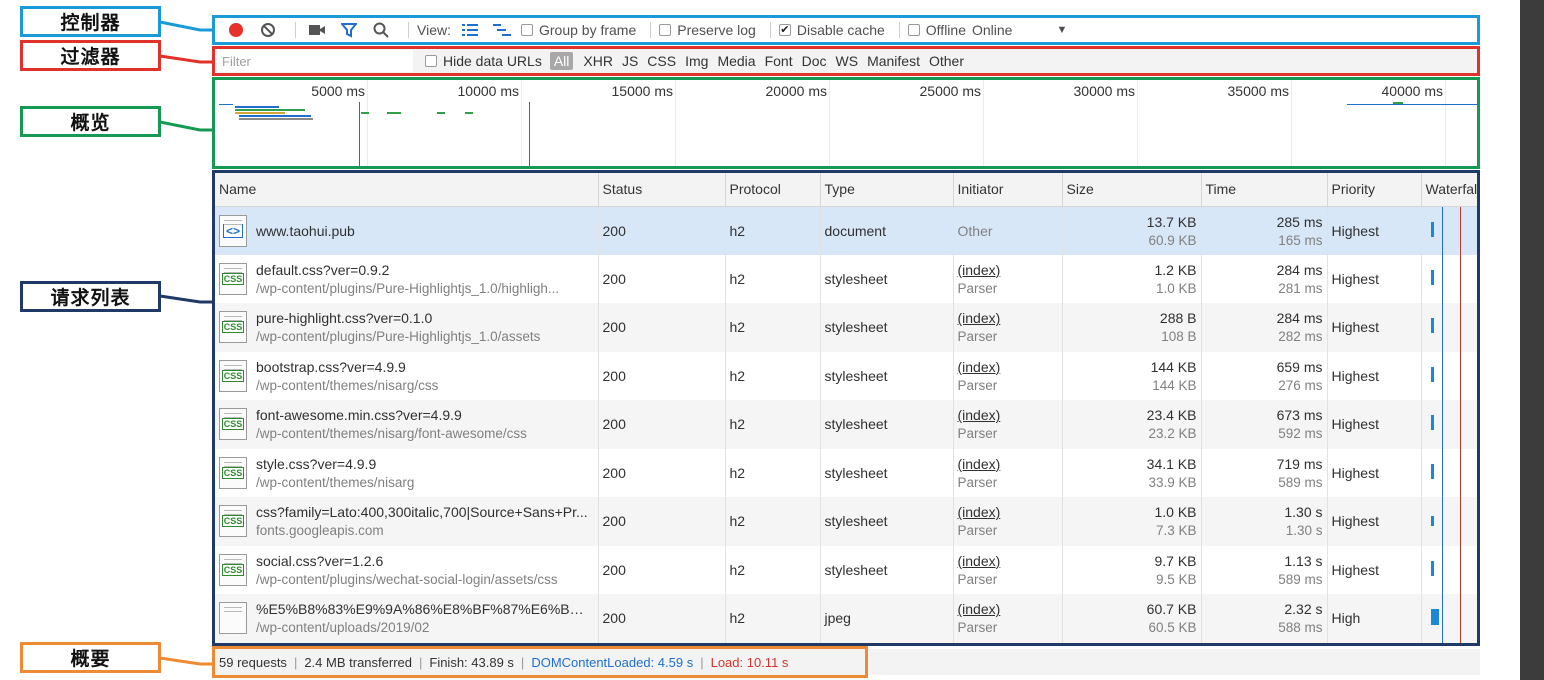 The image size is (1544, 680). Describe the element at coordinates (1264, 190) in the screenshot. I see `column-header-time: Time` at that location.